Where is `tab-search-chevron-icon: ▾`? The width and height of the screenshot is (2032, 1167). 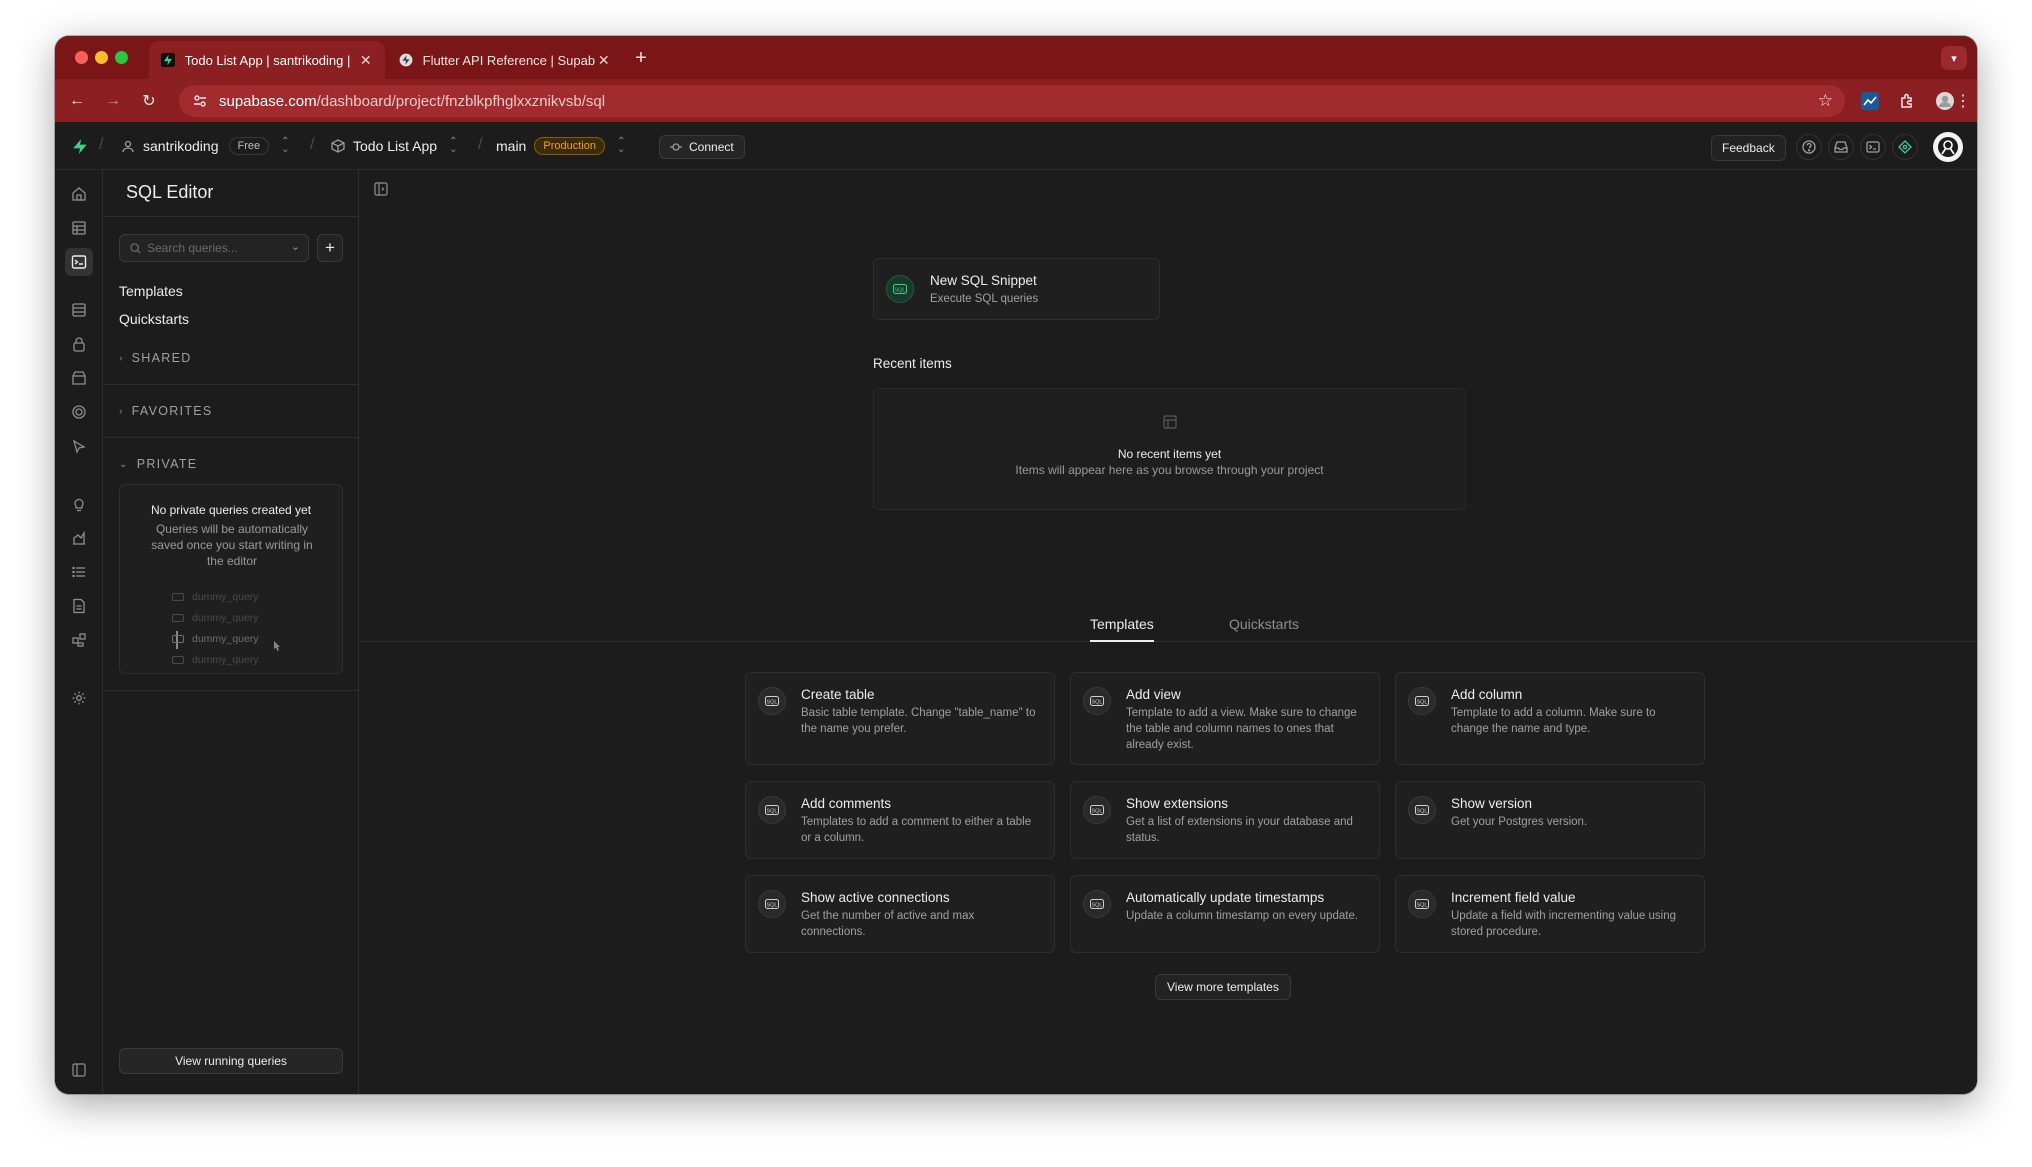 tab-search-chevron-icon: ▾ is located at coordinates (1954, 58).